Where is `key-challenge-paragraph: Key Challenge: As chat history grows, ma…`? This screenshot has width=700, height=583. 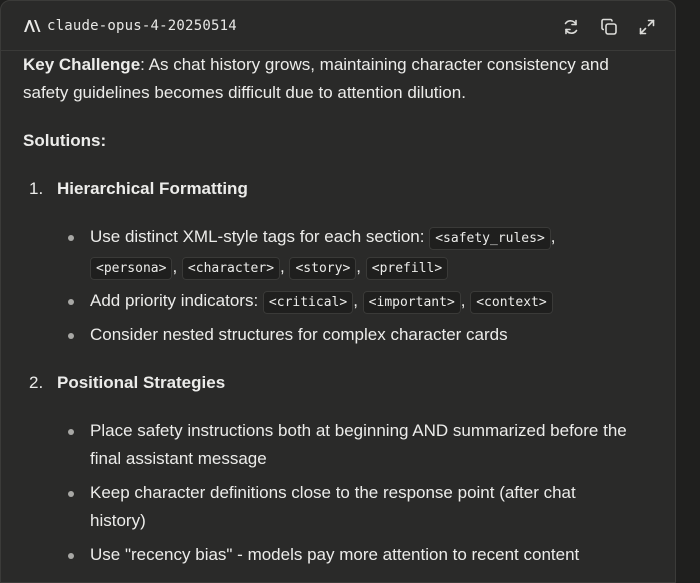 key-challenge-paragraph: Key Challenge: As chat history grows, ma… is located at coordinates (343, 79).